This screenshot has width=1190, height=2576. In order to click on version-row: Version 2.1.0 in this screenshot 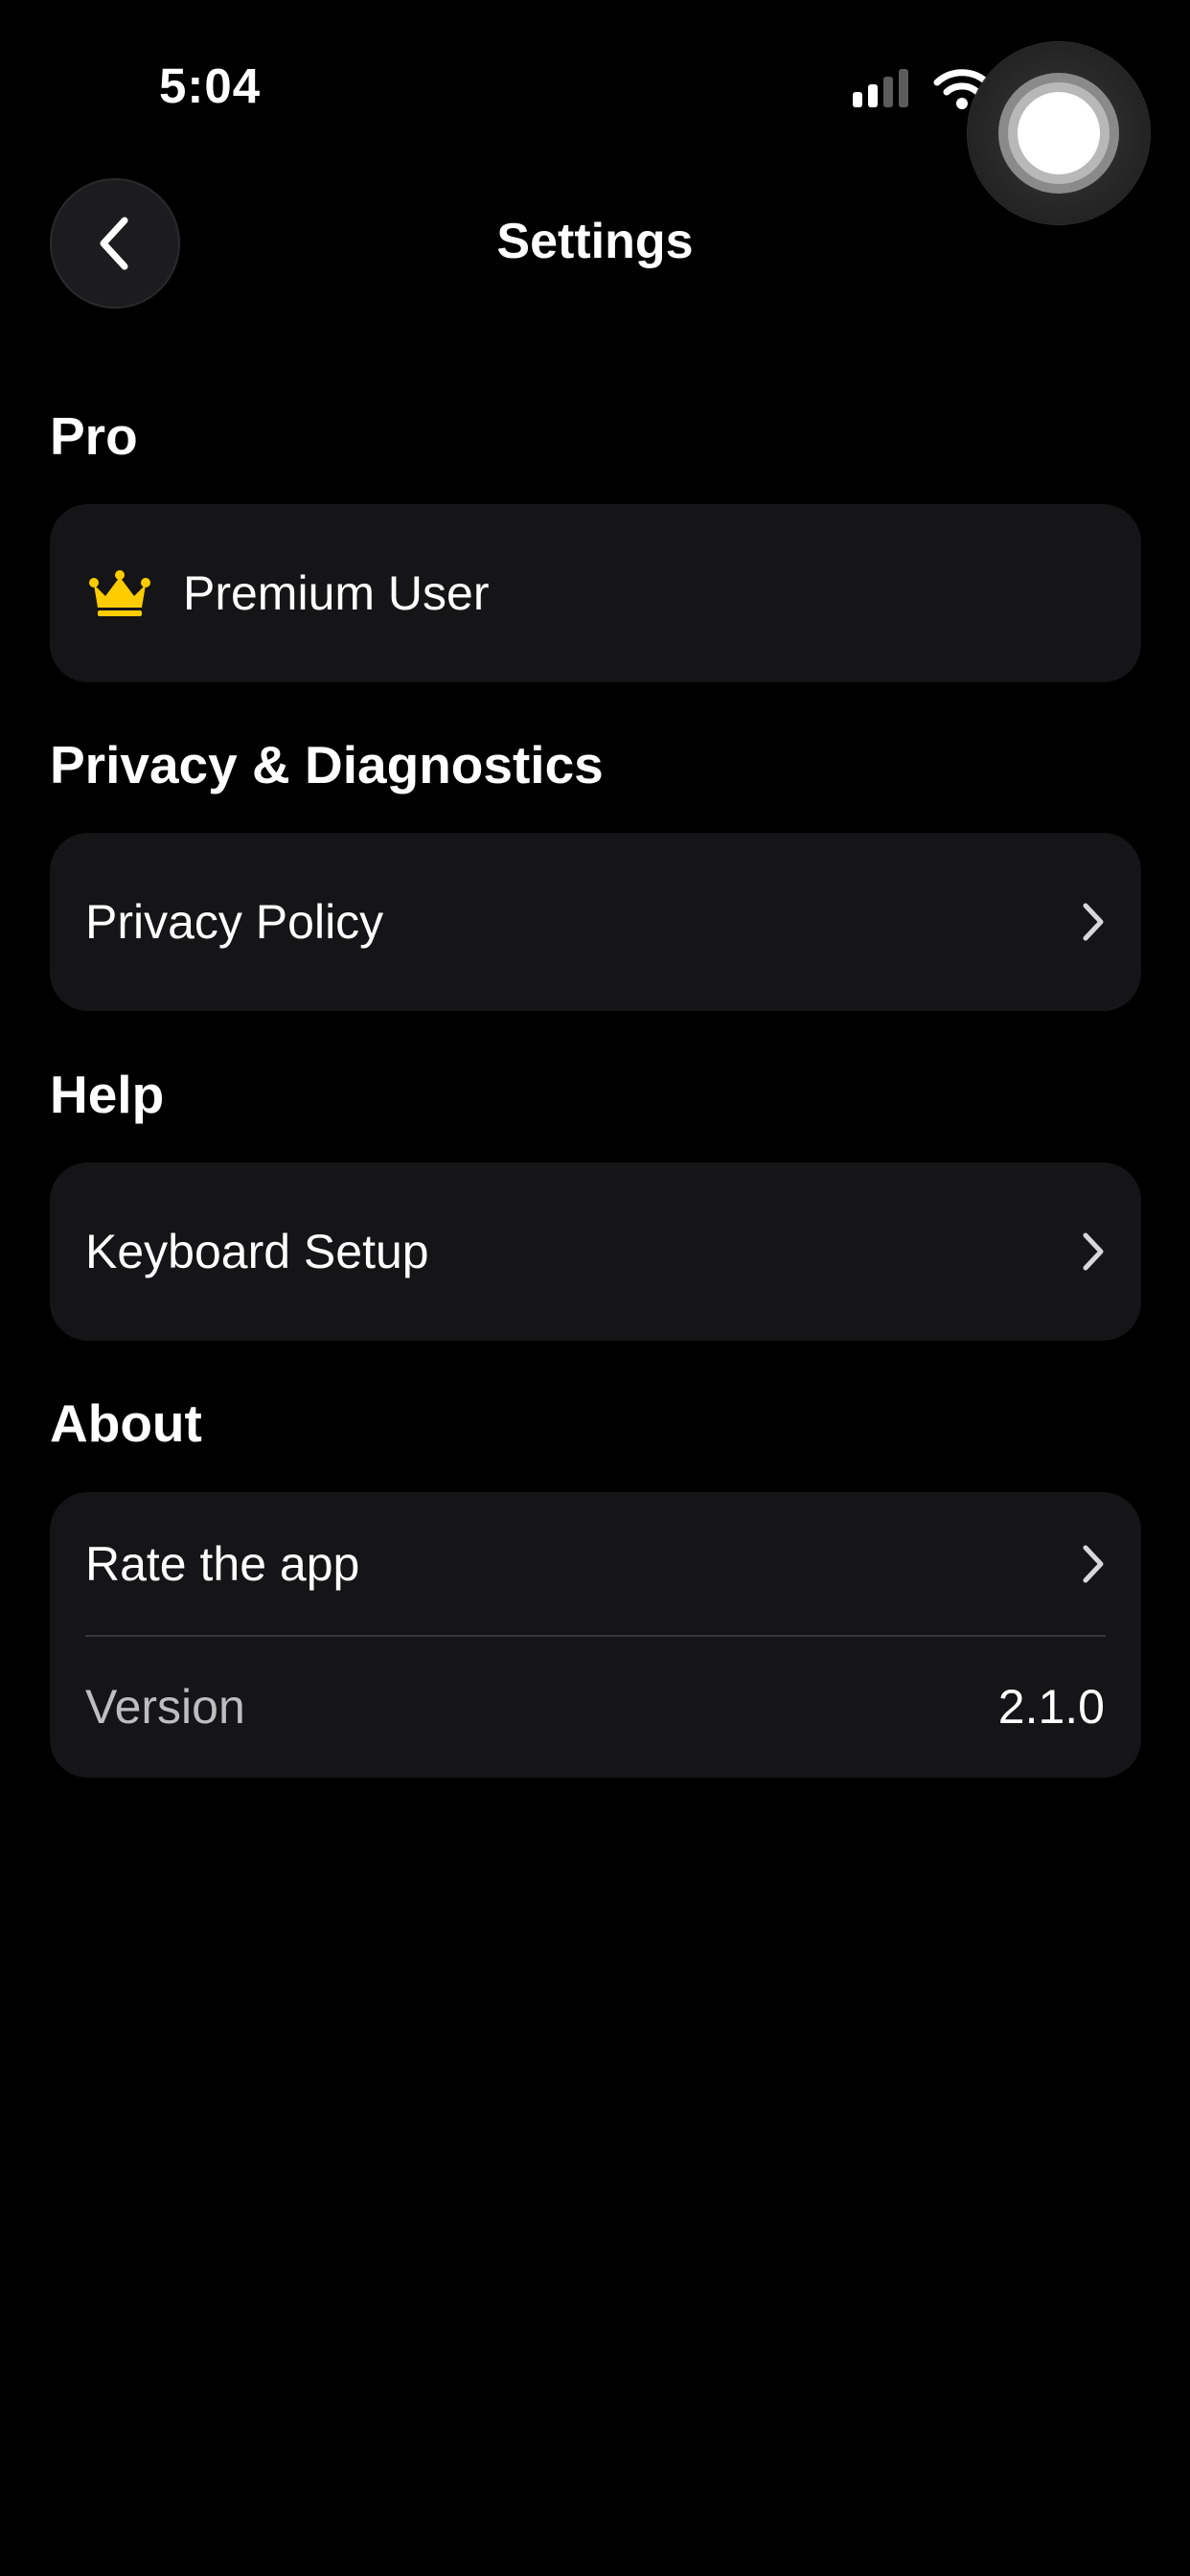, I will do `click(595, 1707)`.